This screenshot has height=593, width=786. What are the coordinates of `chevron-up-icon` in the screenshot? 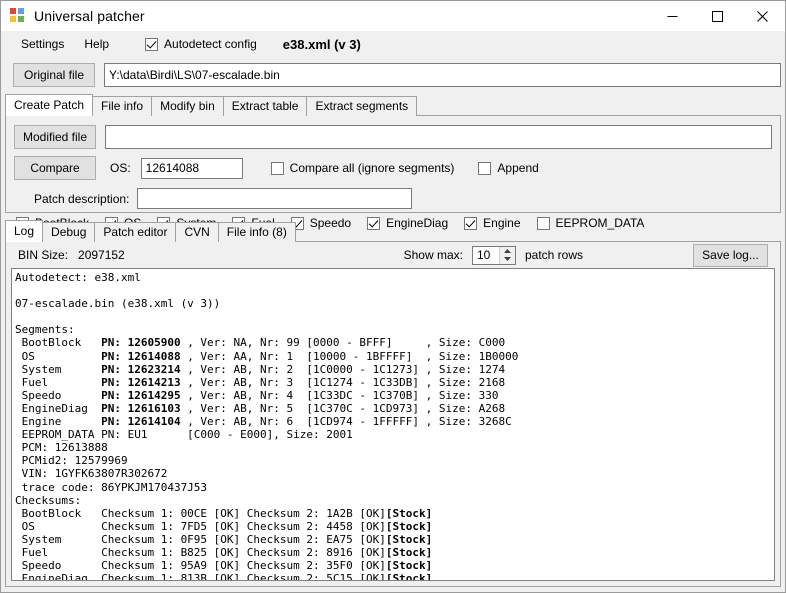 It's located at (507, 251).